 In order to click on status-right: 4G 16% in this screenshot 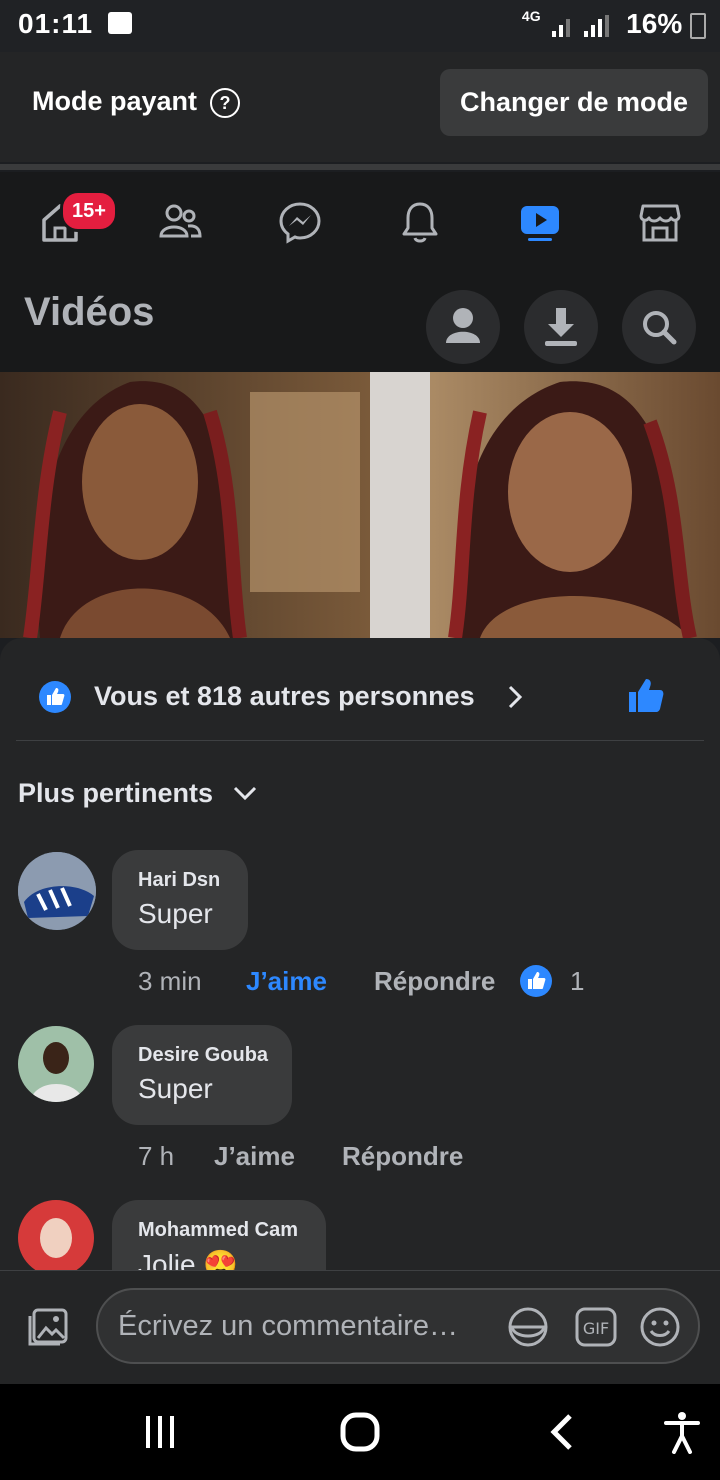, I will do `click(614, 24)`.